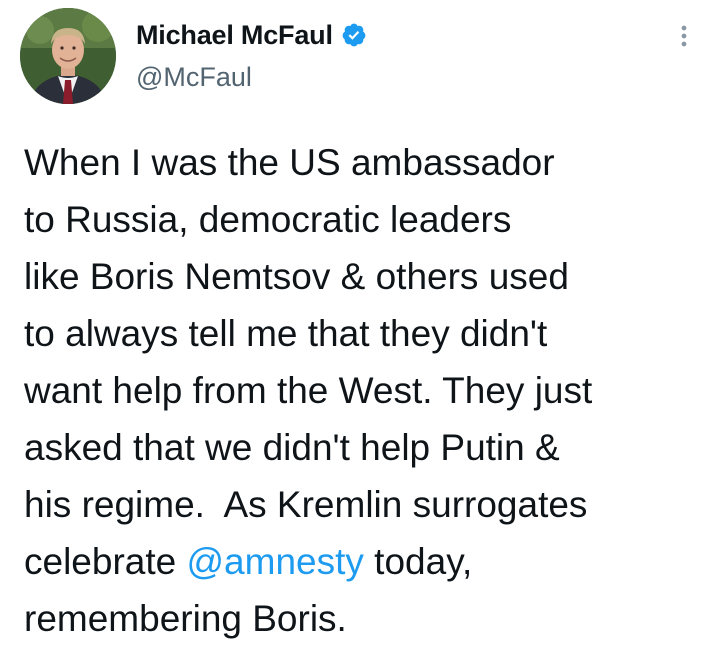 This screenshot has width=720, height=654. I want to click on tweet-text-line: to always tell me that they didn't, so click(286, 333).